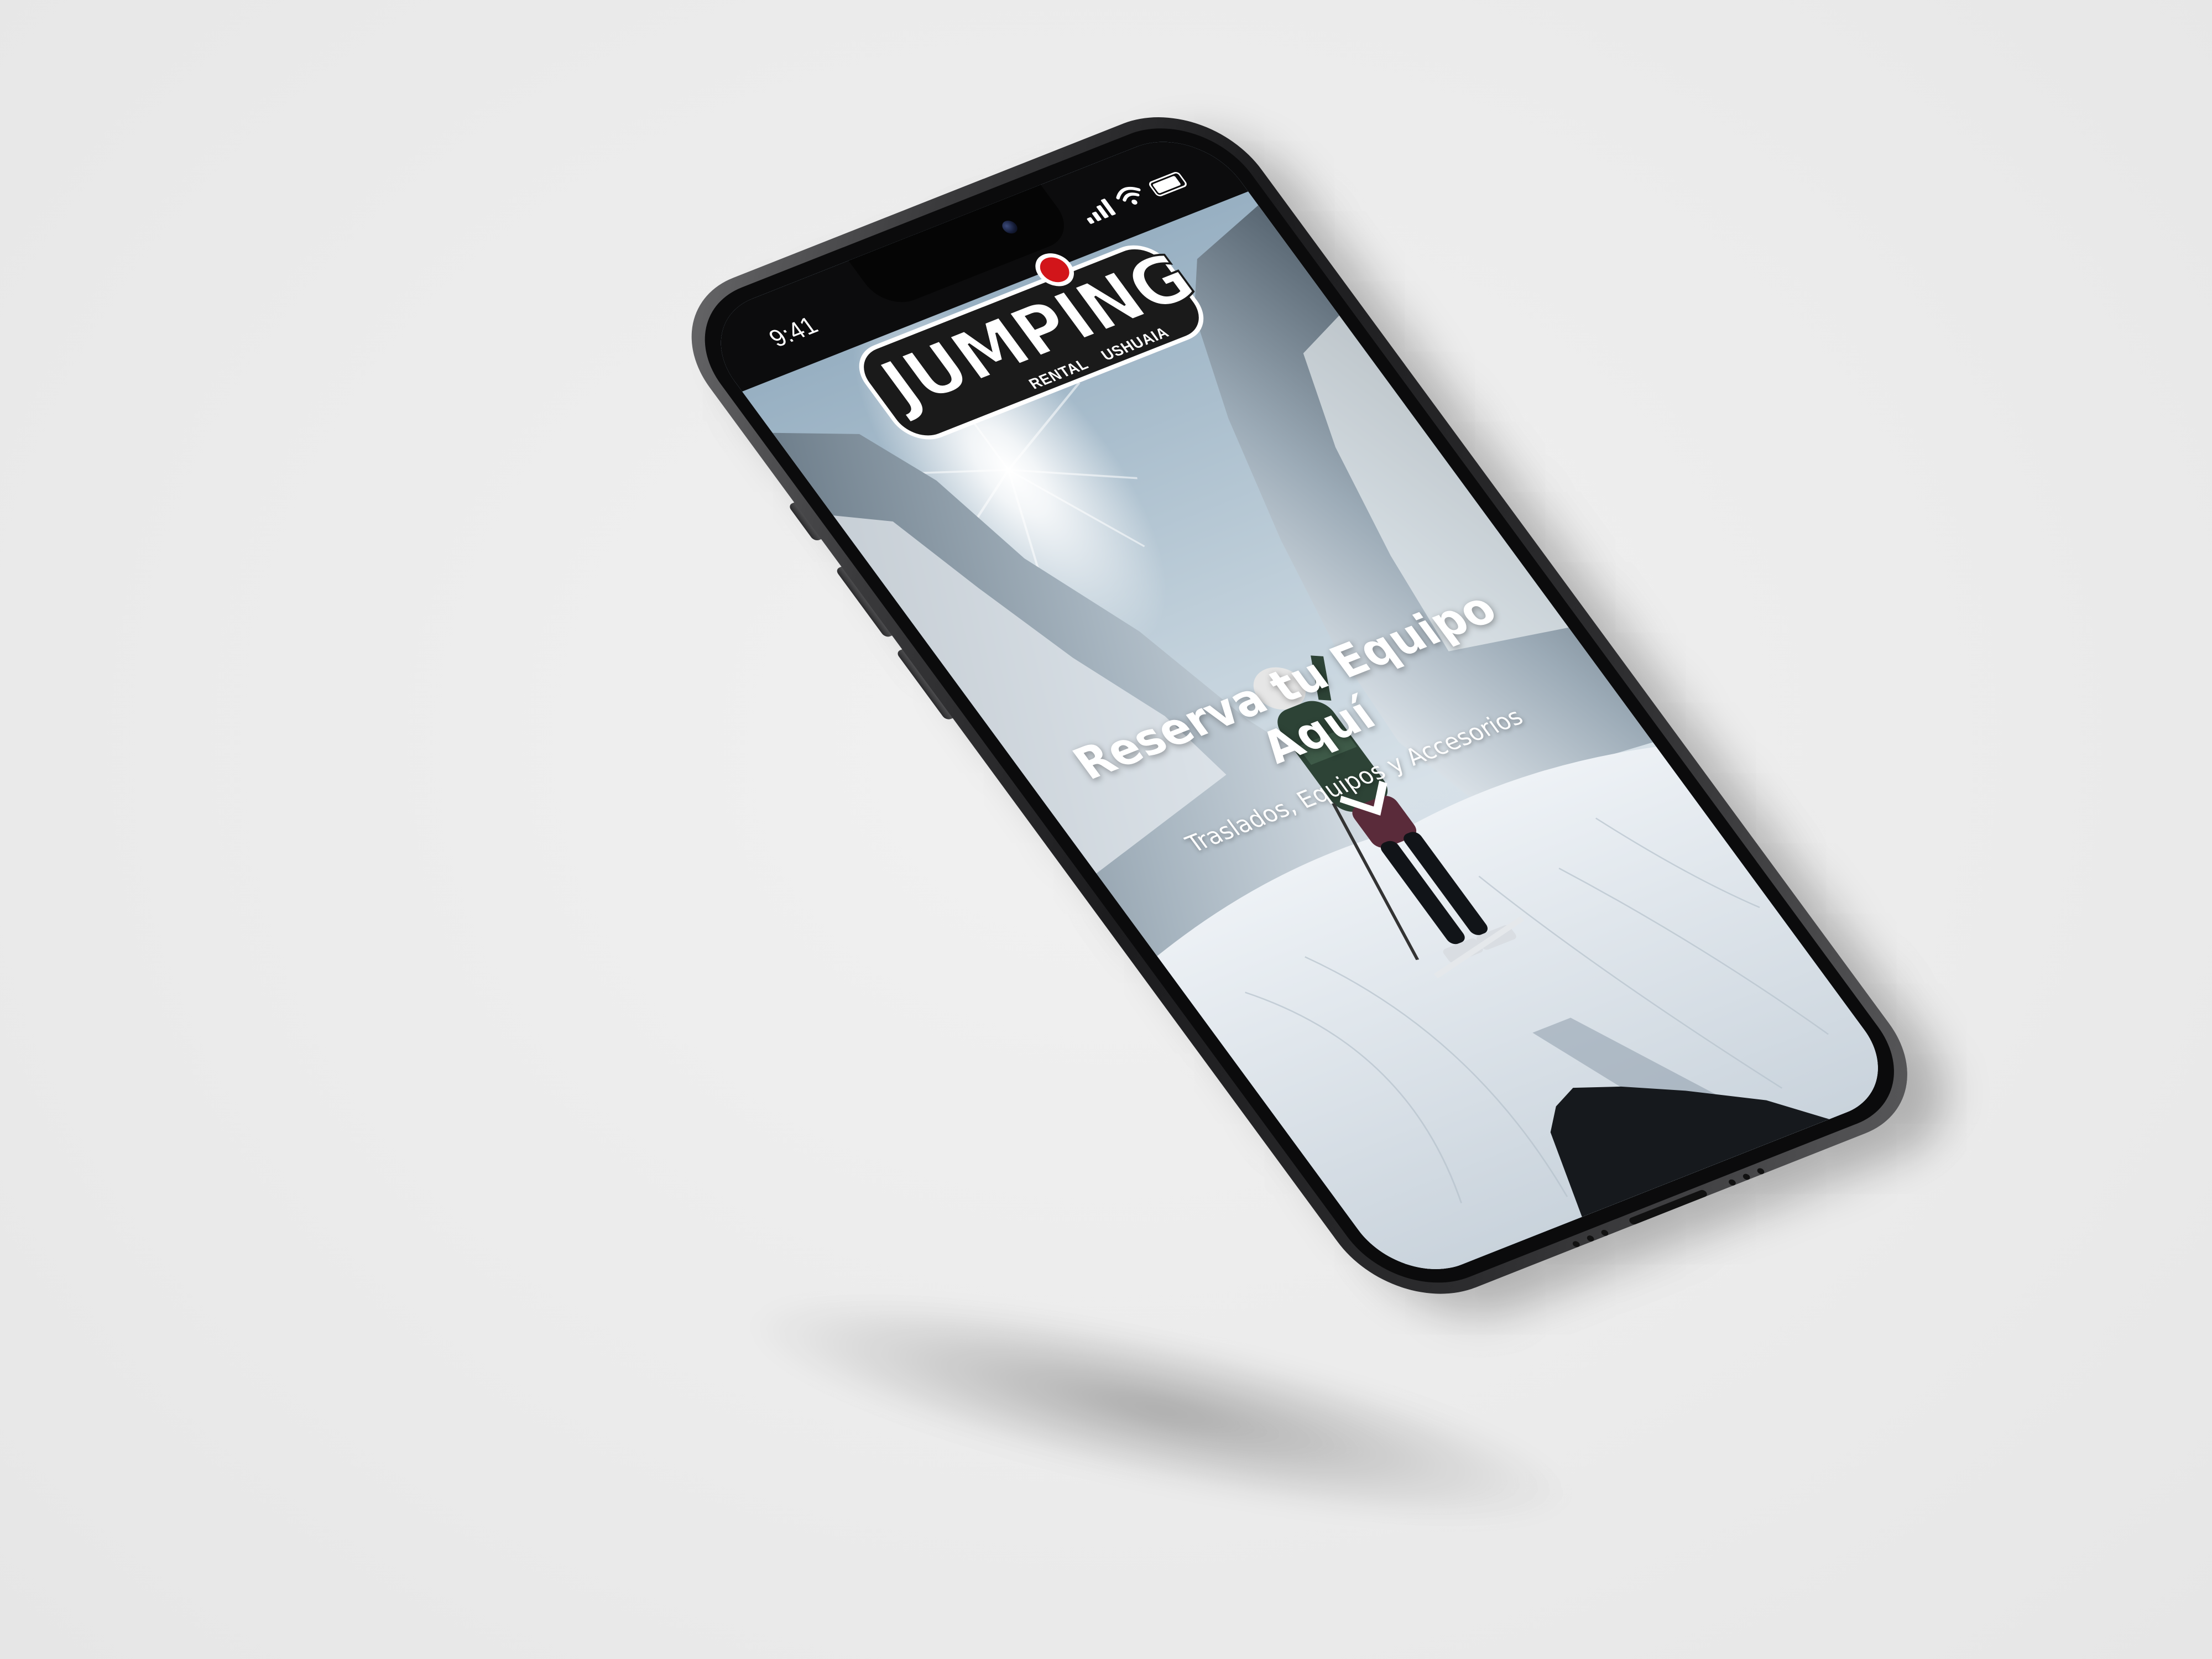 The width and height of the screenshot is (2212, 1659). I want to click on status-icons, so click(1133, 196).